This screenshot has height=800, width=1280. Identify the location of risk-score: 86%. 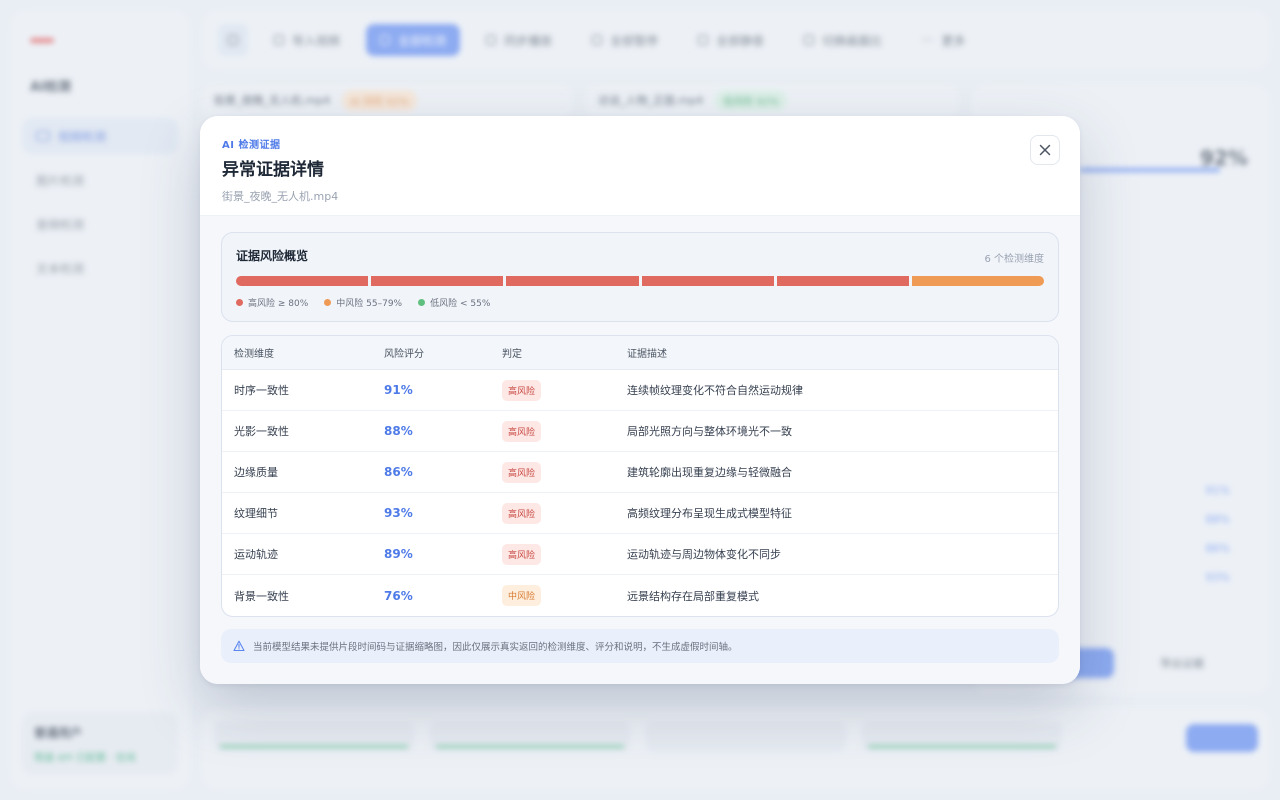
(398, 472).